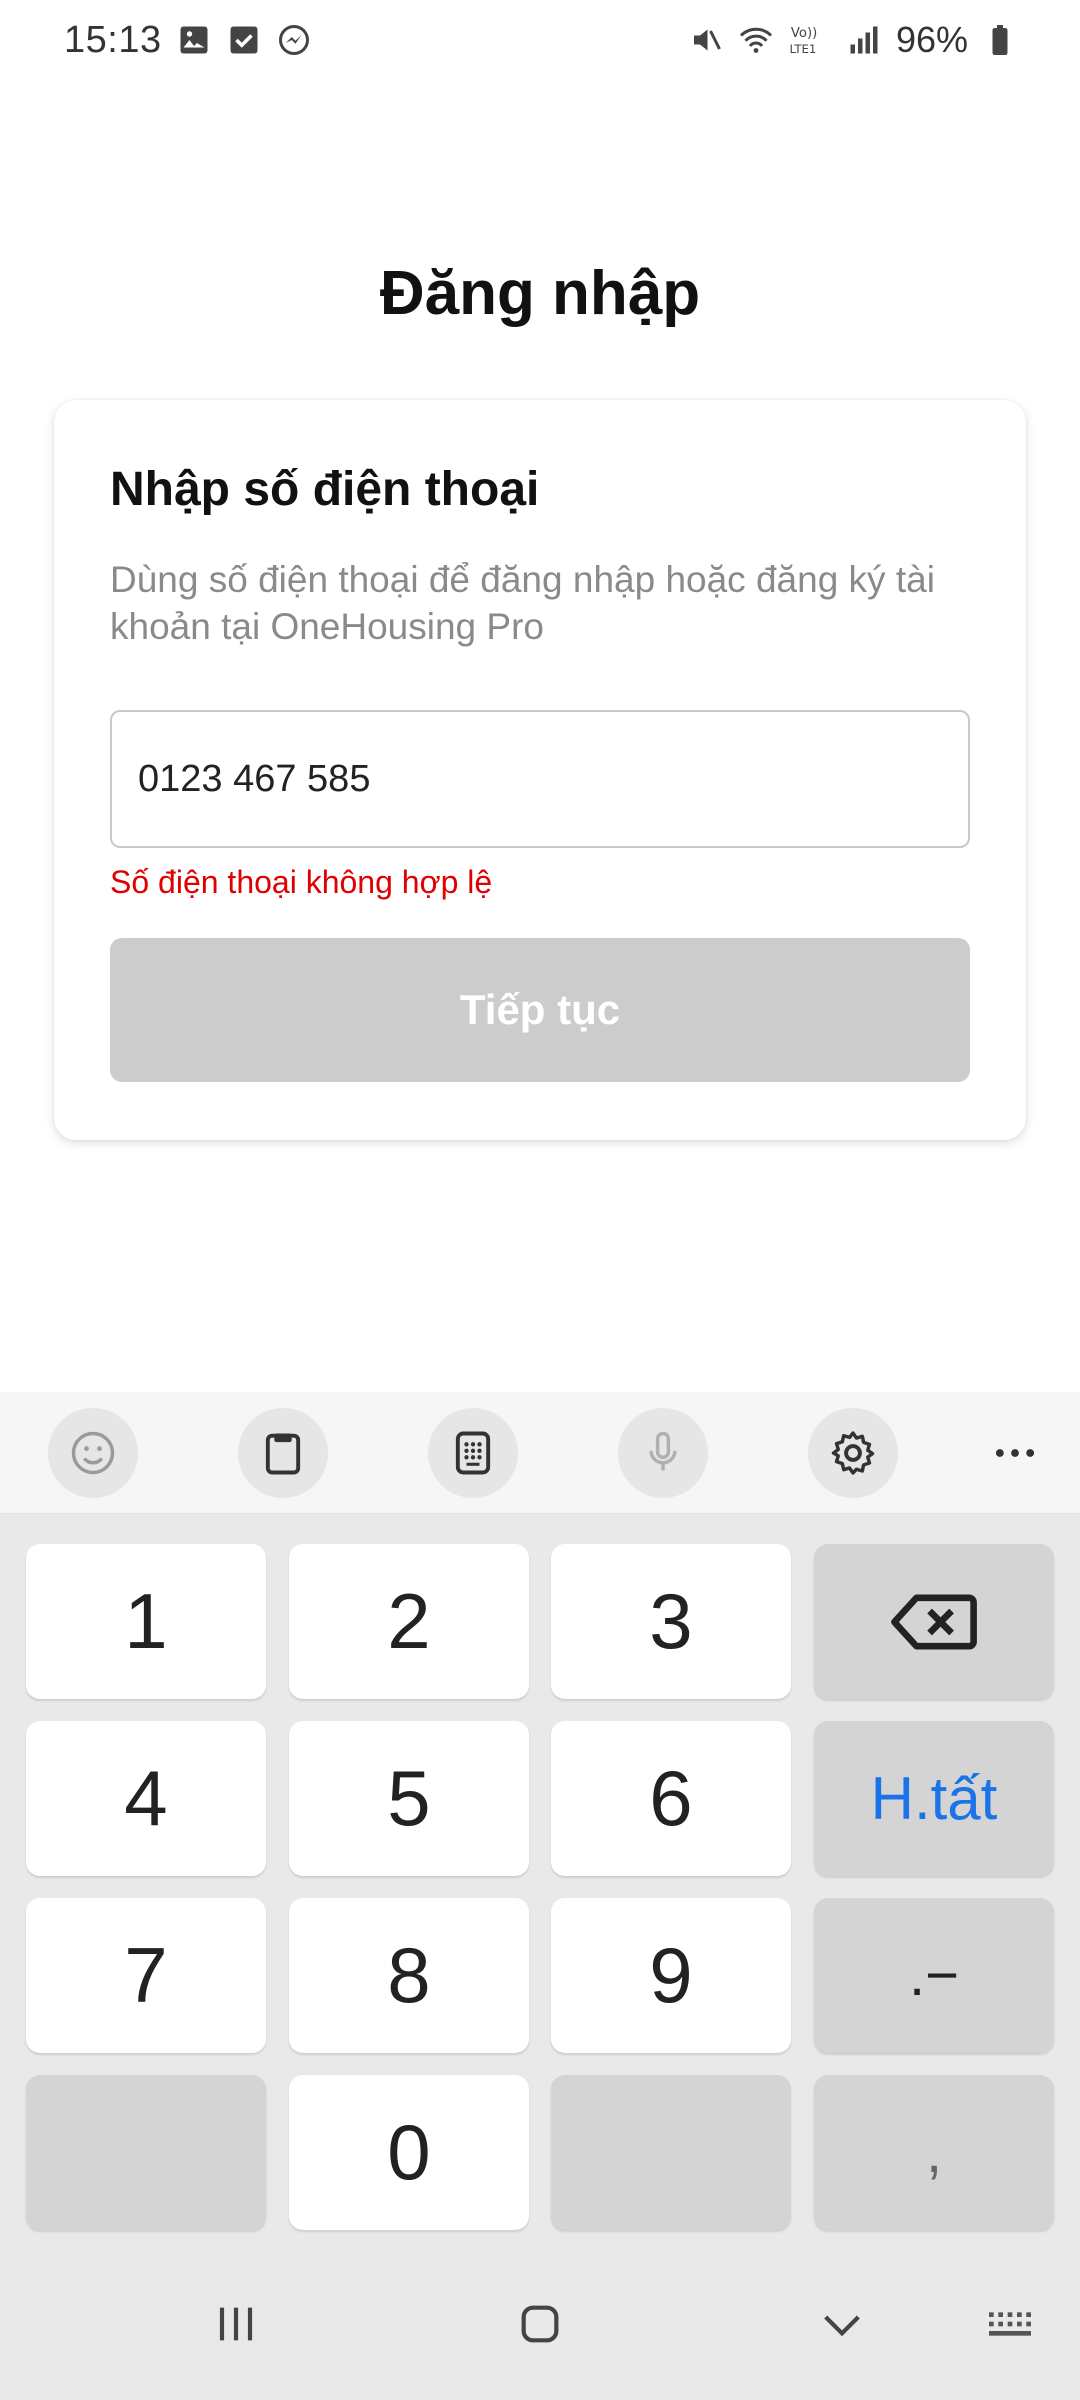 The image size is (1080, 2400). Describe the element at coordinates (931, 39) in the screenshot. I see `battery-percent: 96%` at that location.